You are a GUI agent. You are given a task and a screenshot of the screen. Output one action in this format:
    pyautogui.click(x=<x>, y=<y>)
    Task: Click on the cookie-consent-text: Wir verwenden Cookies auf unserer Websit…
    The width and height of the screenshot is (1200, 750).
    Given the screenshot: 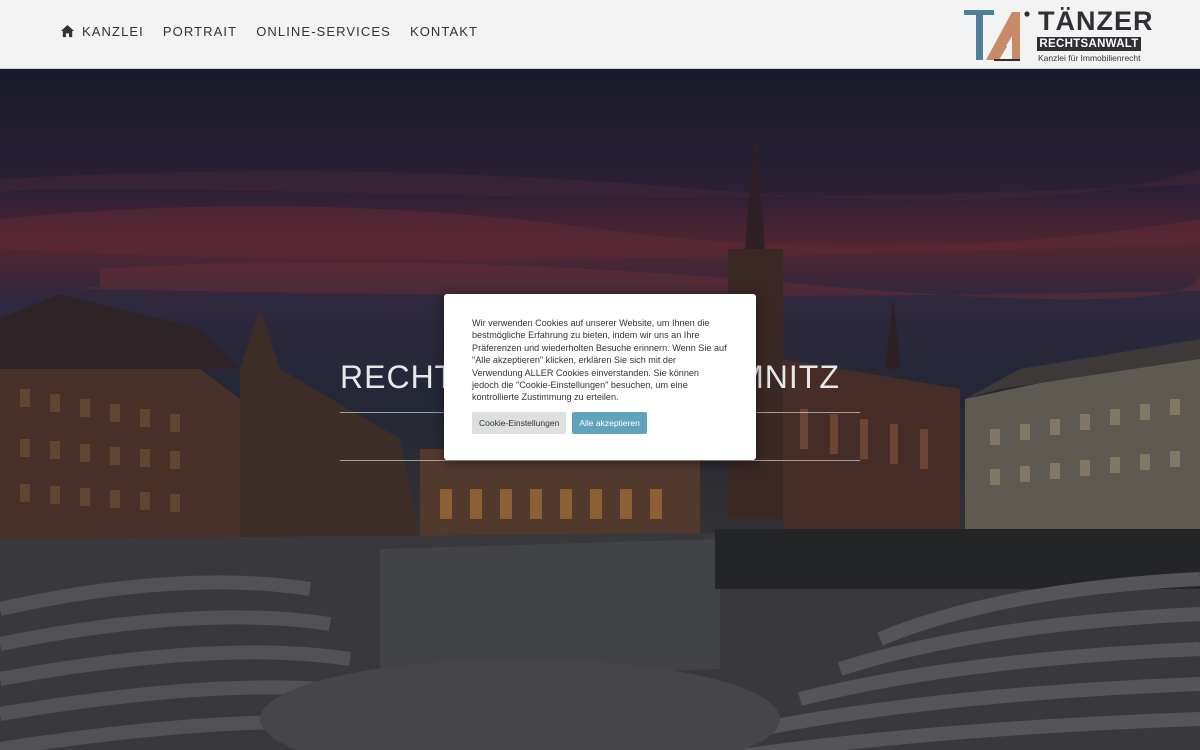 What is the action you would take?
    pyautogui.click(x=599, y=360)
    